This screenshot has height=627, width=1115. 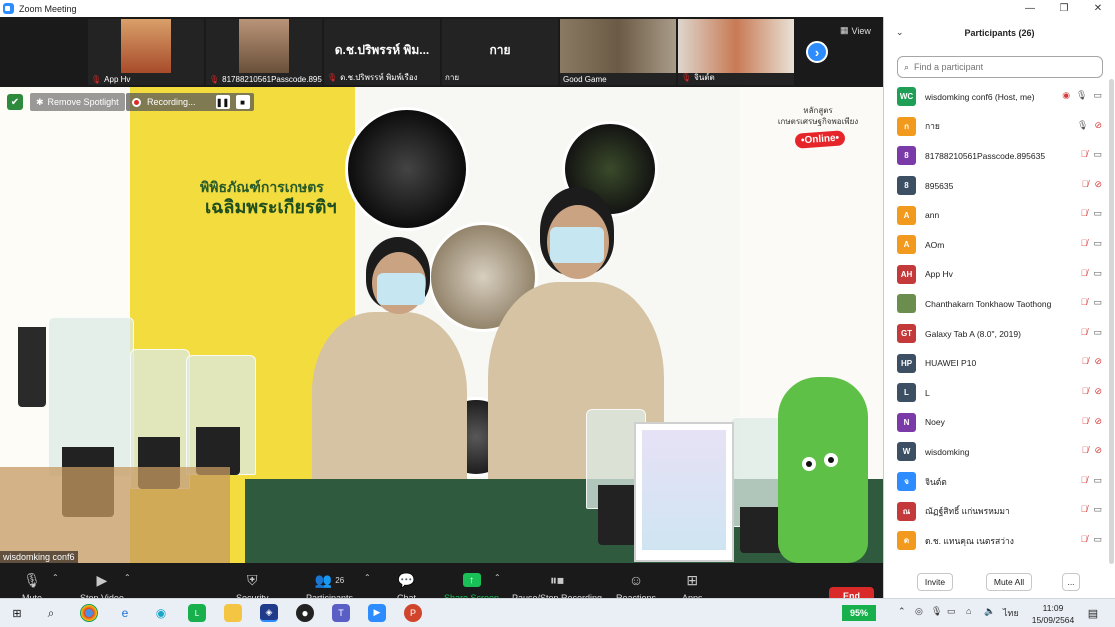 I want to click on participant-video, so click(x=618, y=46).